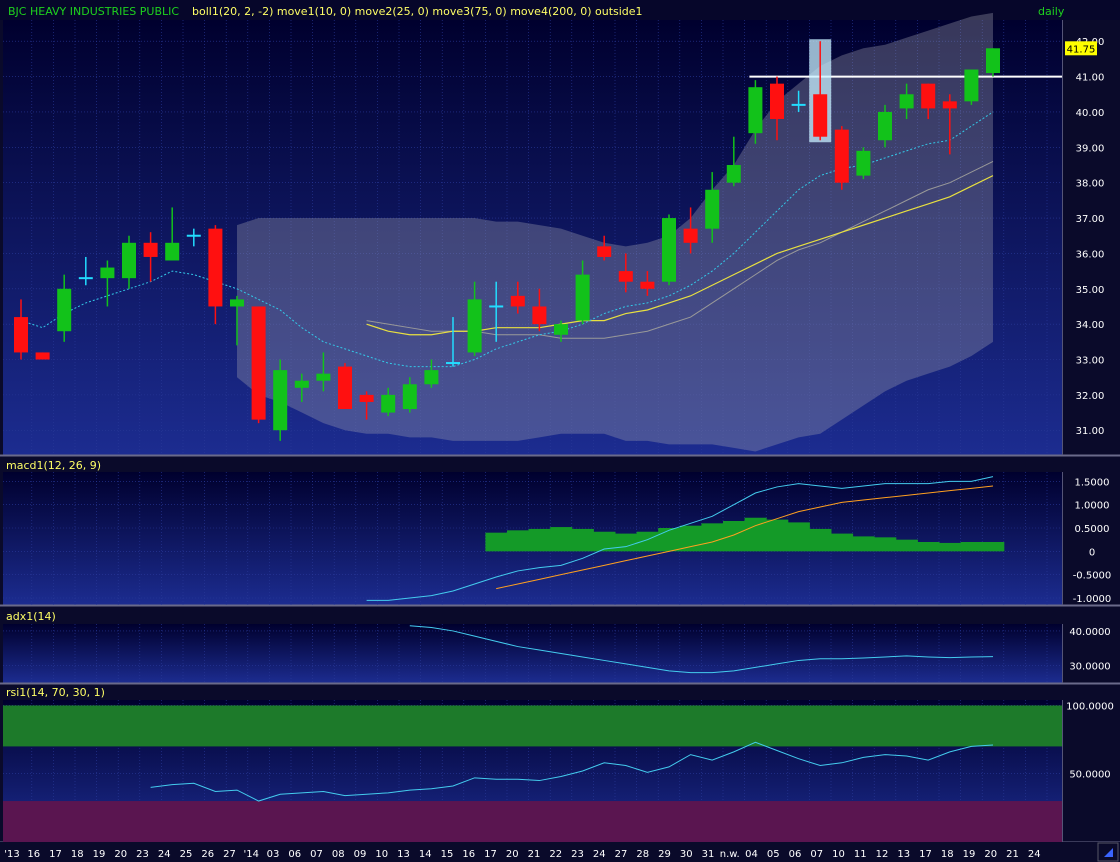 This screenshot has height=862, width=1120. Describe the element at coordinates (532, 821) in the screenshot. I see `rsi-oversold-zone` at that location.